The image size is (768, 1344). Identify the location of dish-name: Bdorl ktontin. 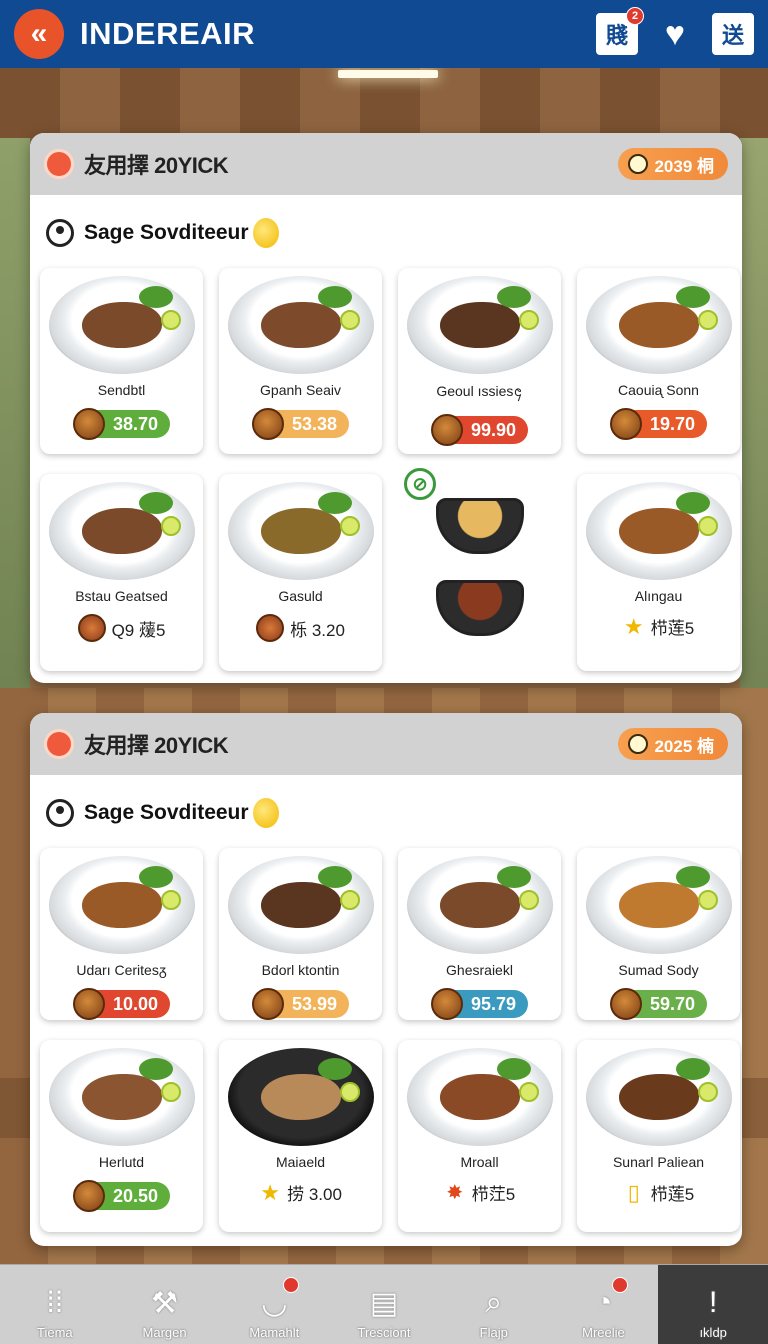
(300, 970).